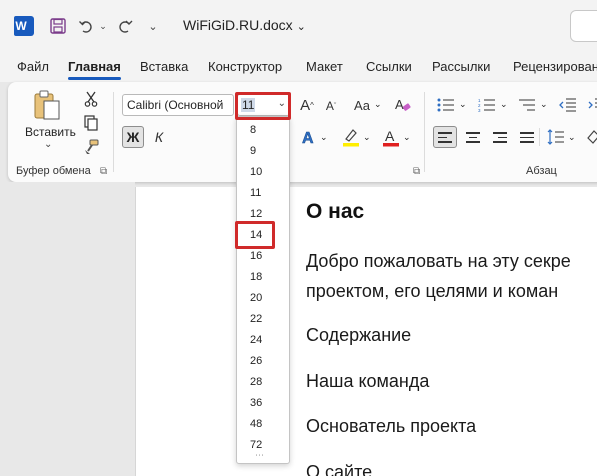 The height and width of the screenshot is (476, 597). What do you see at coordinates (583, 26) in the screenshot?
I see `search-box` at bounding box center [583, 26].